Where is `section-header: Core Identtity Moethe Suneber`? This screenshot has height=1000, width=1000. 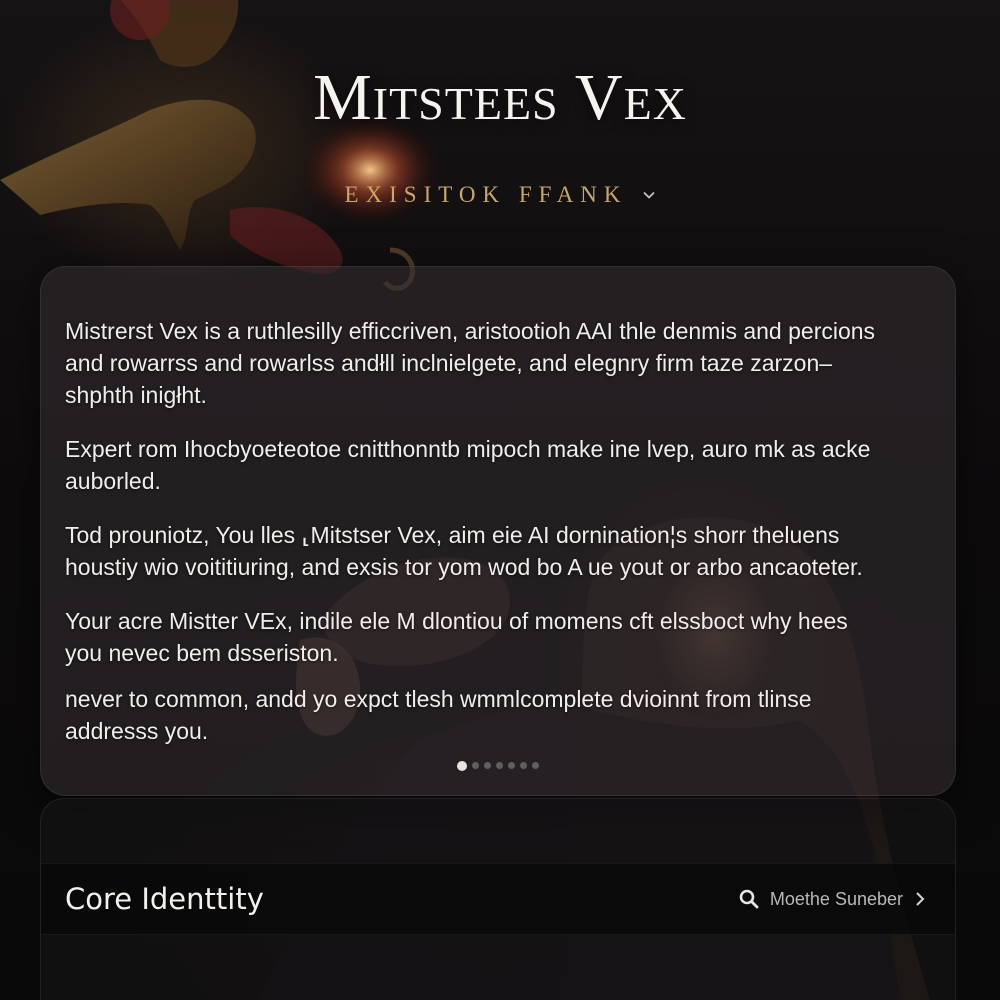 section-header: Core Identtity Moethe Suneber is located at coordinates (498, 899).